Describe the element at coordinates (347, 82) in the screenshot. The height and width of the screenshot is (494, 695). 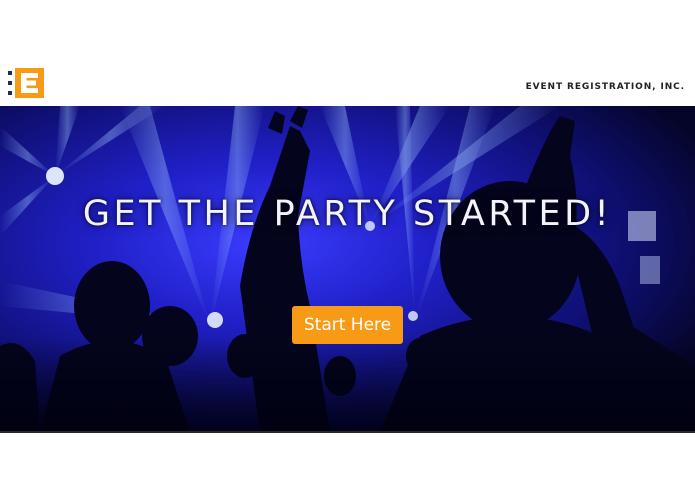
I see `site-header: EVENT REGISTRATION, INC.` at that location.